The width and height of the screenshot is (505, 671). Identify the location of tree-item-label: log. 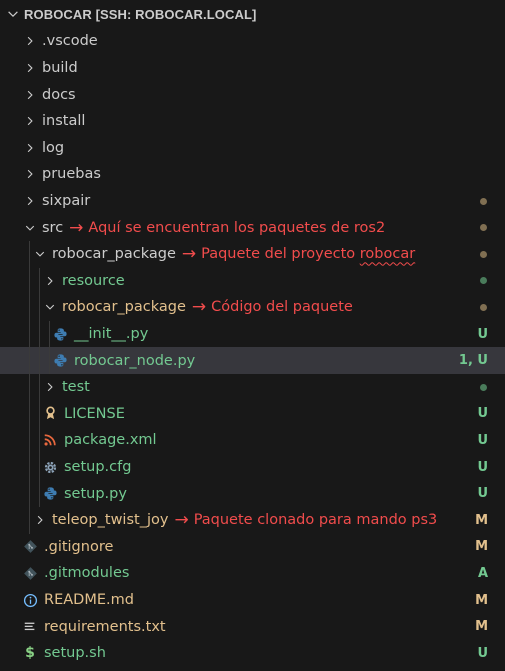
(53, 147).